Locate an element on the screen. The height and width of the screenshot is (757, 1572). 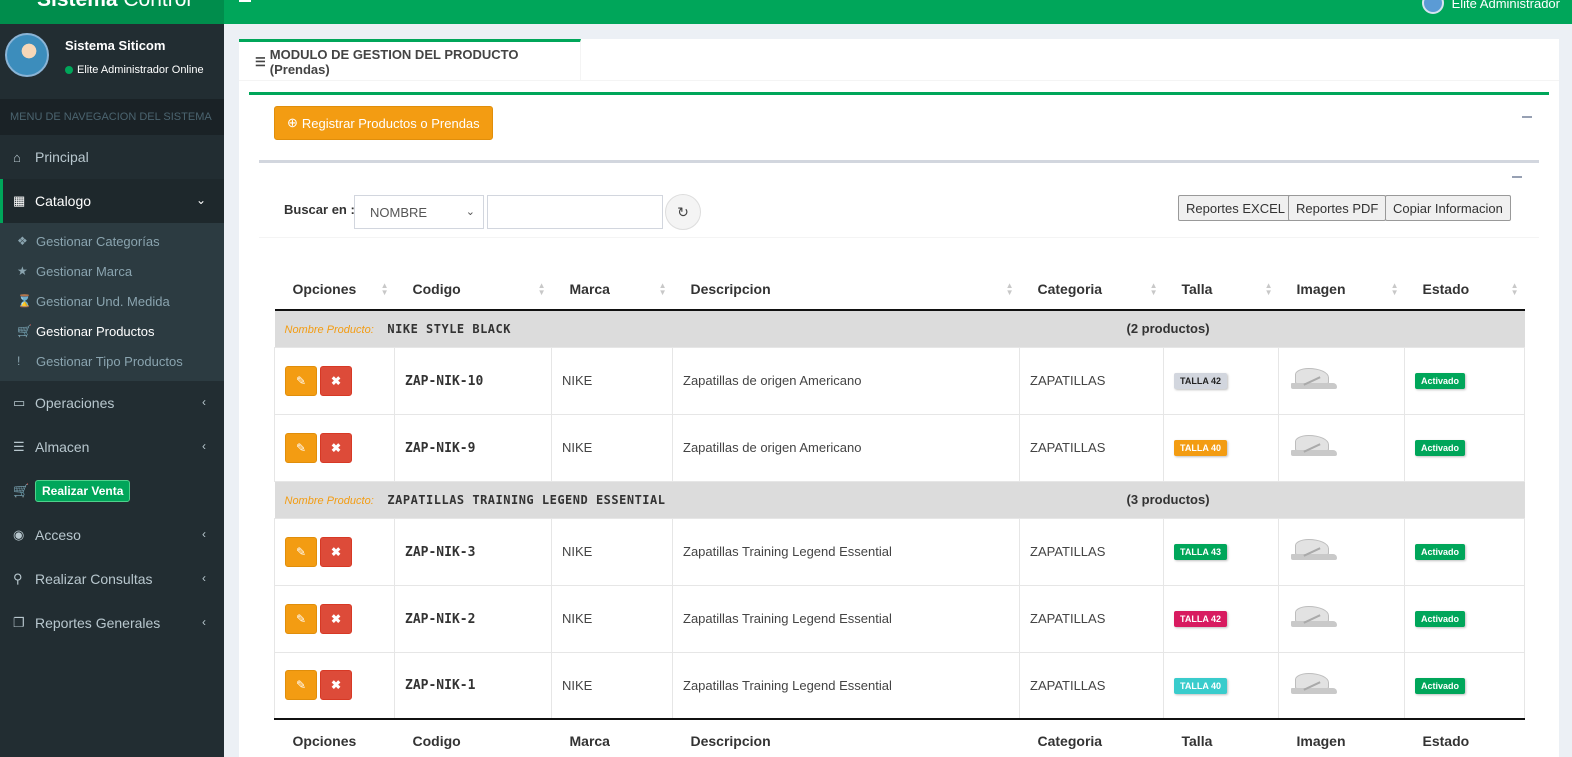
user-menu: Elite Administrador is located at coordinates (1490, 7).